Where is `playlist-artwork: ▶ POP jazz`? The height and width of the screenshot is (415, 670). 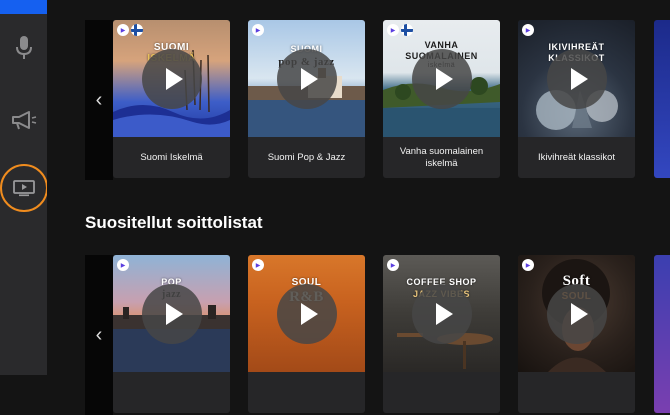
playlist-artwork: ▶ POP jazz is located at coordinates (171, 313).